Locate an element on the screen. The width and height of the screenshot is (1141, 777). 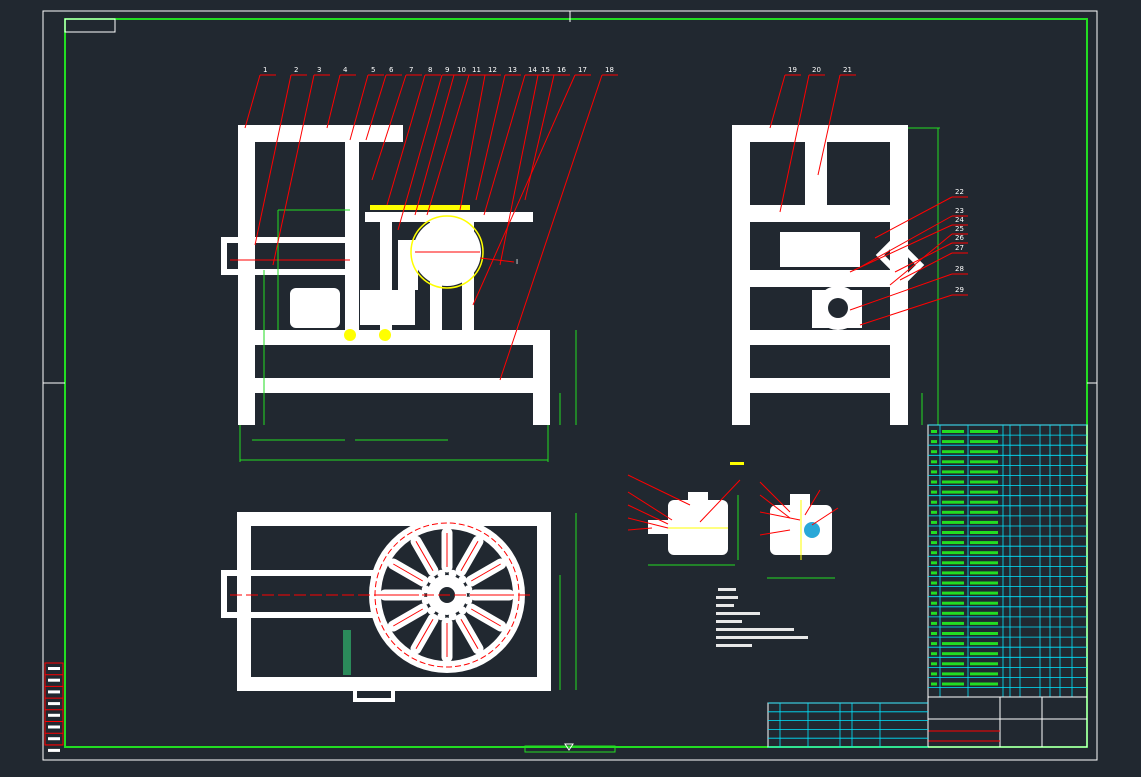
part-number: 24 is located at coordinates (959, 220).